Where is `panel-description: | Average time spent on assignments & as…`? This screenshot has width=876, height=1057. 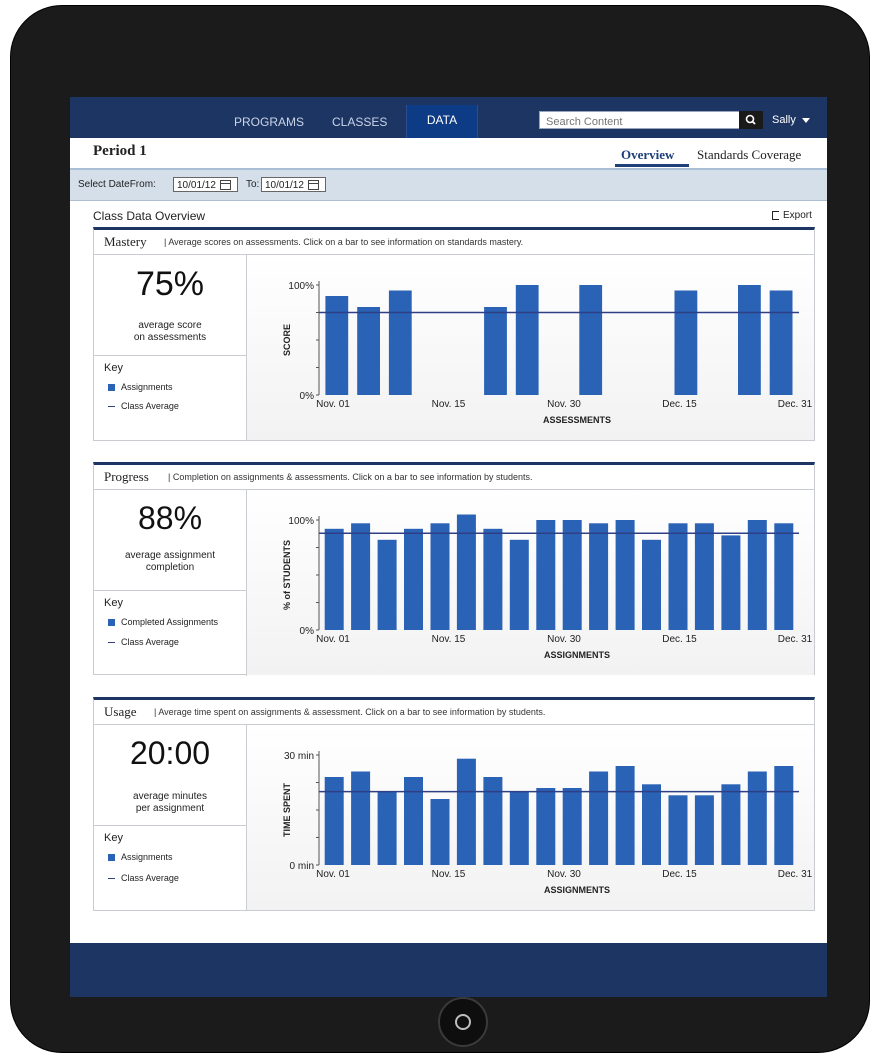
panel-description: | Average time spent on assignments & as… is located at coordinates (350, 712).